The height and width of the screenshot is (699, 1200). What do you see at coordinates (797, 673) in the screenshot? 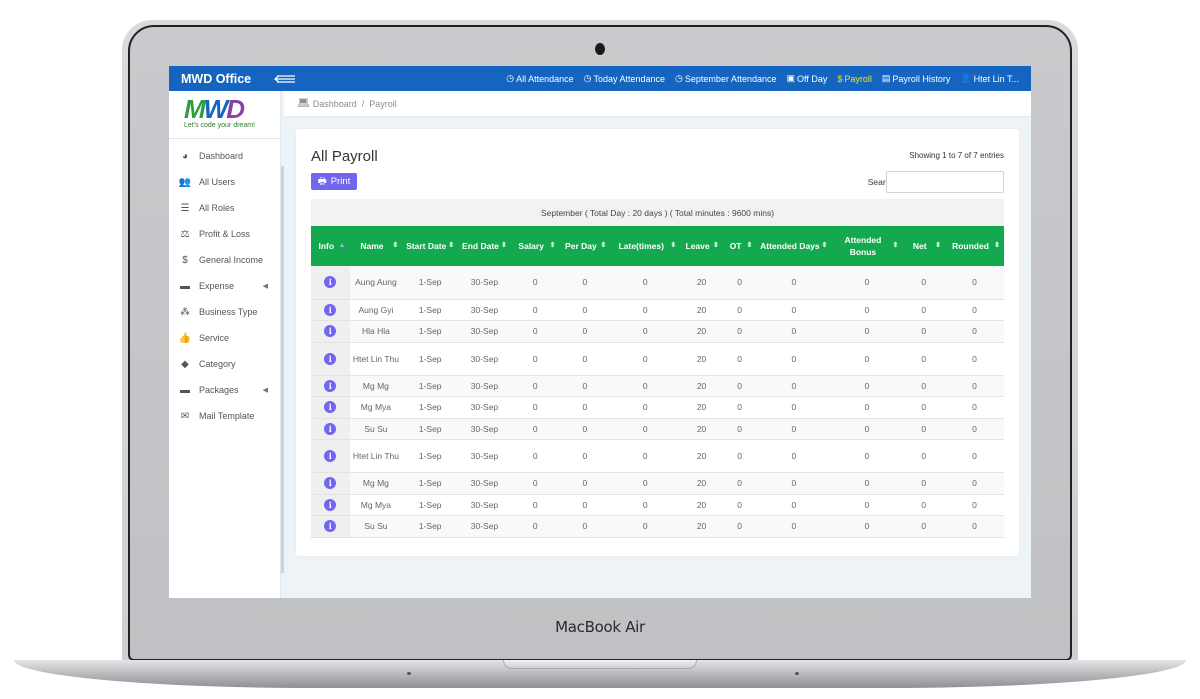
I see `laptop-foot` at bounding box center [797, 673].